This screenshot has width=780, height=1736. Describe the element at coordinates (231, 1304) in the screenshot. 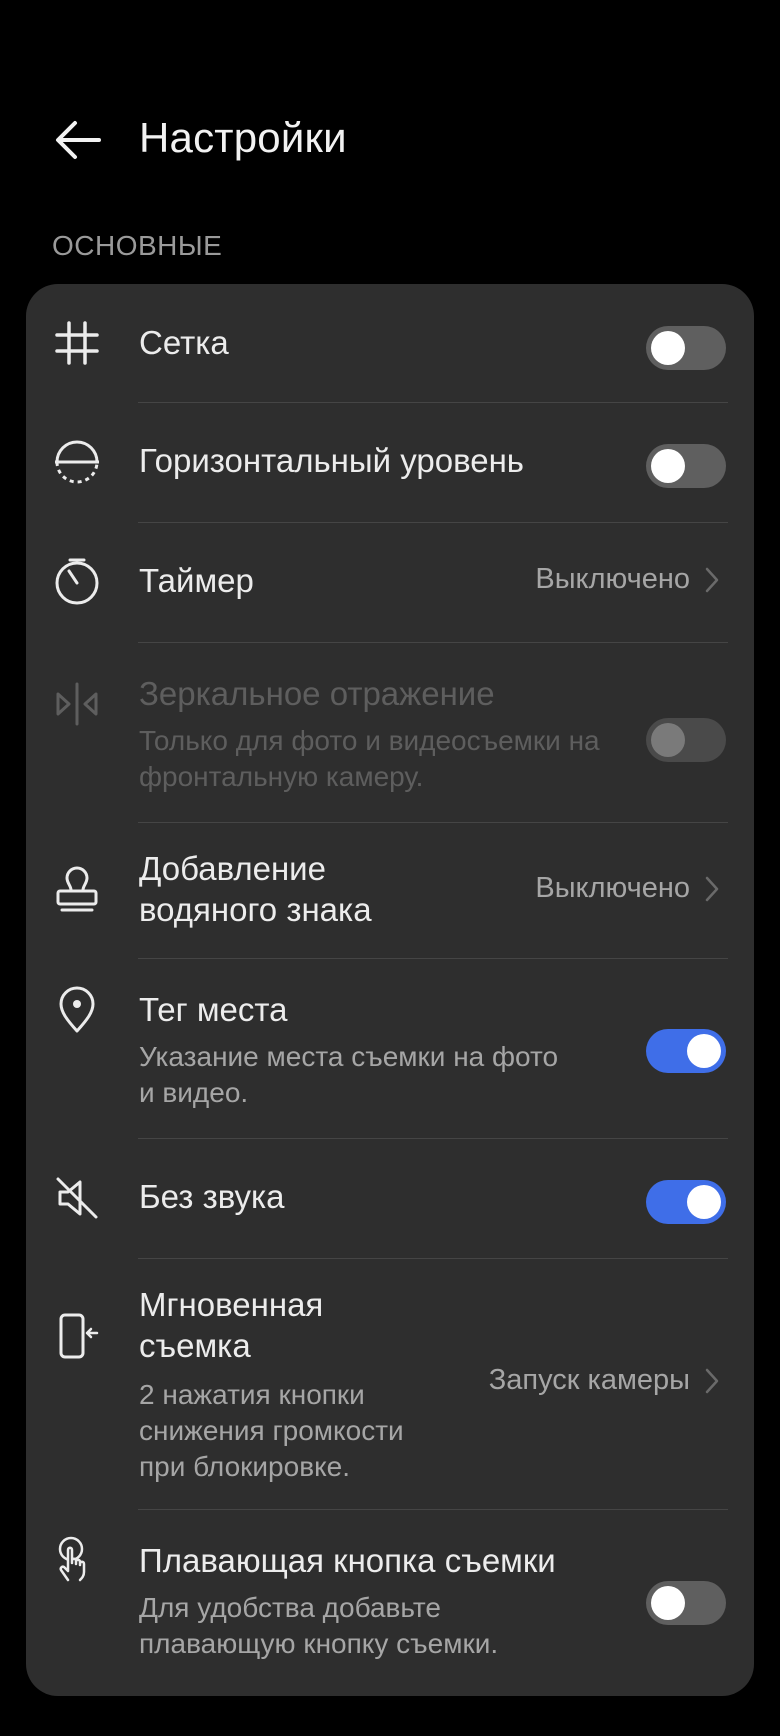

I see `setting-label-line1: Мгновенная` at that location.